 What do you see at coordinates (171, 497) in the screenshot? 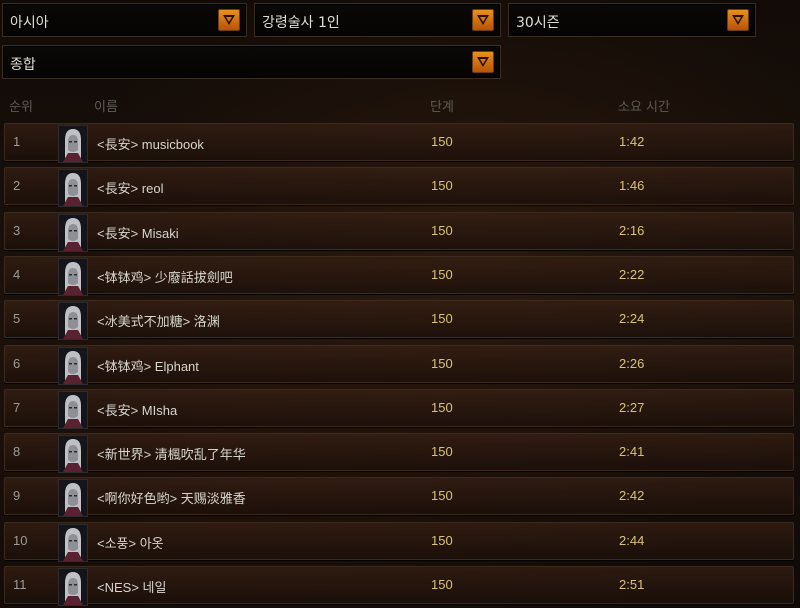
I see `player-name-link: <啊你好色哟> 天赐淡雅香` at bounding box center [171, 497].